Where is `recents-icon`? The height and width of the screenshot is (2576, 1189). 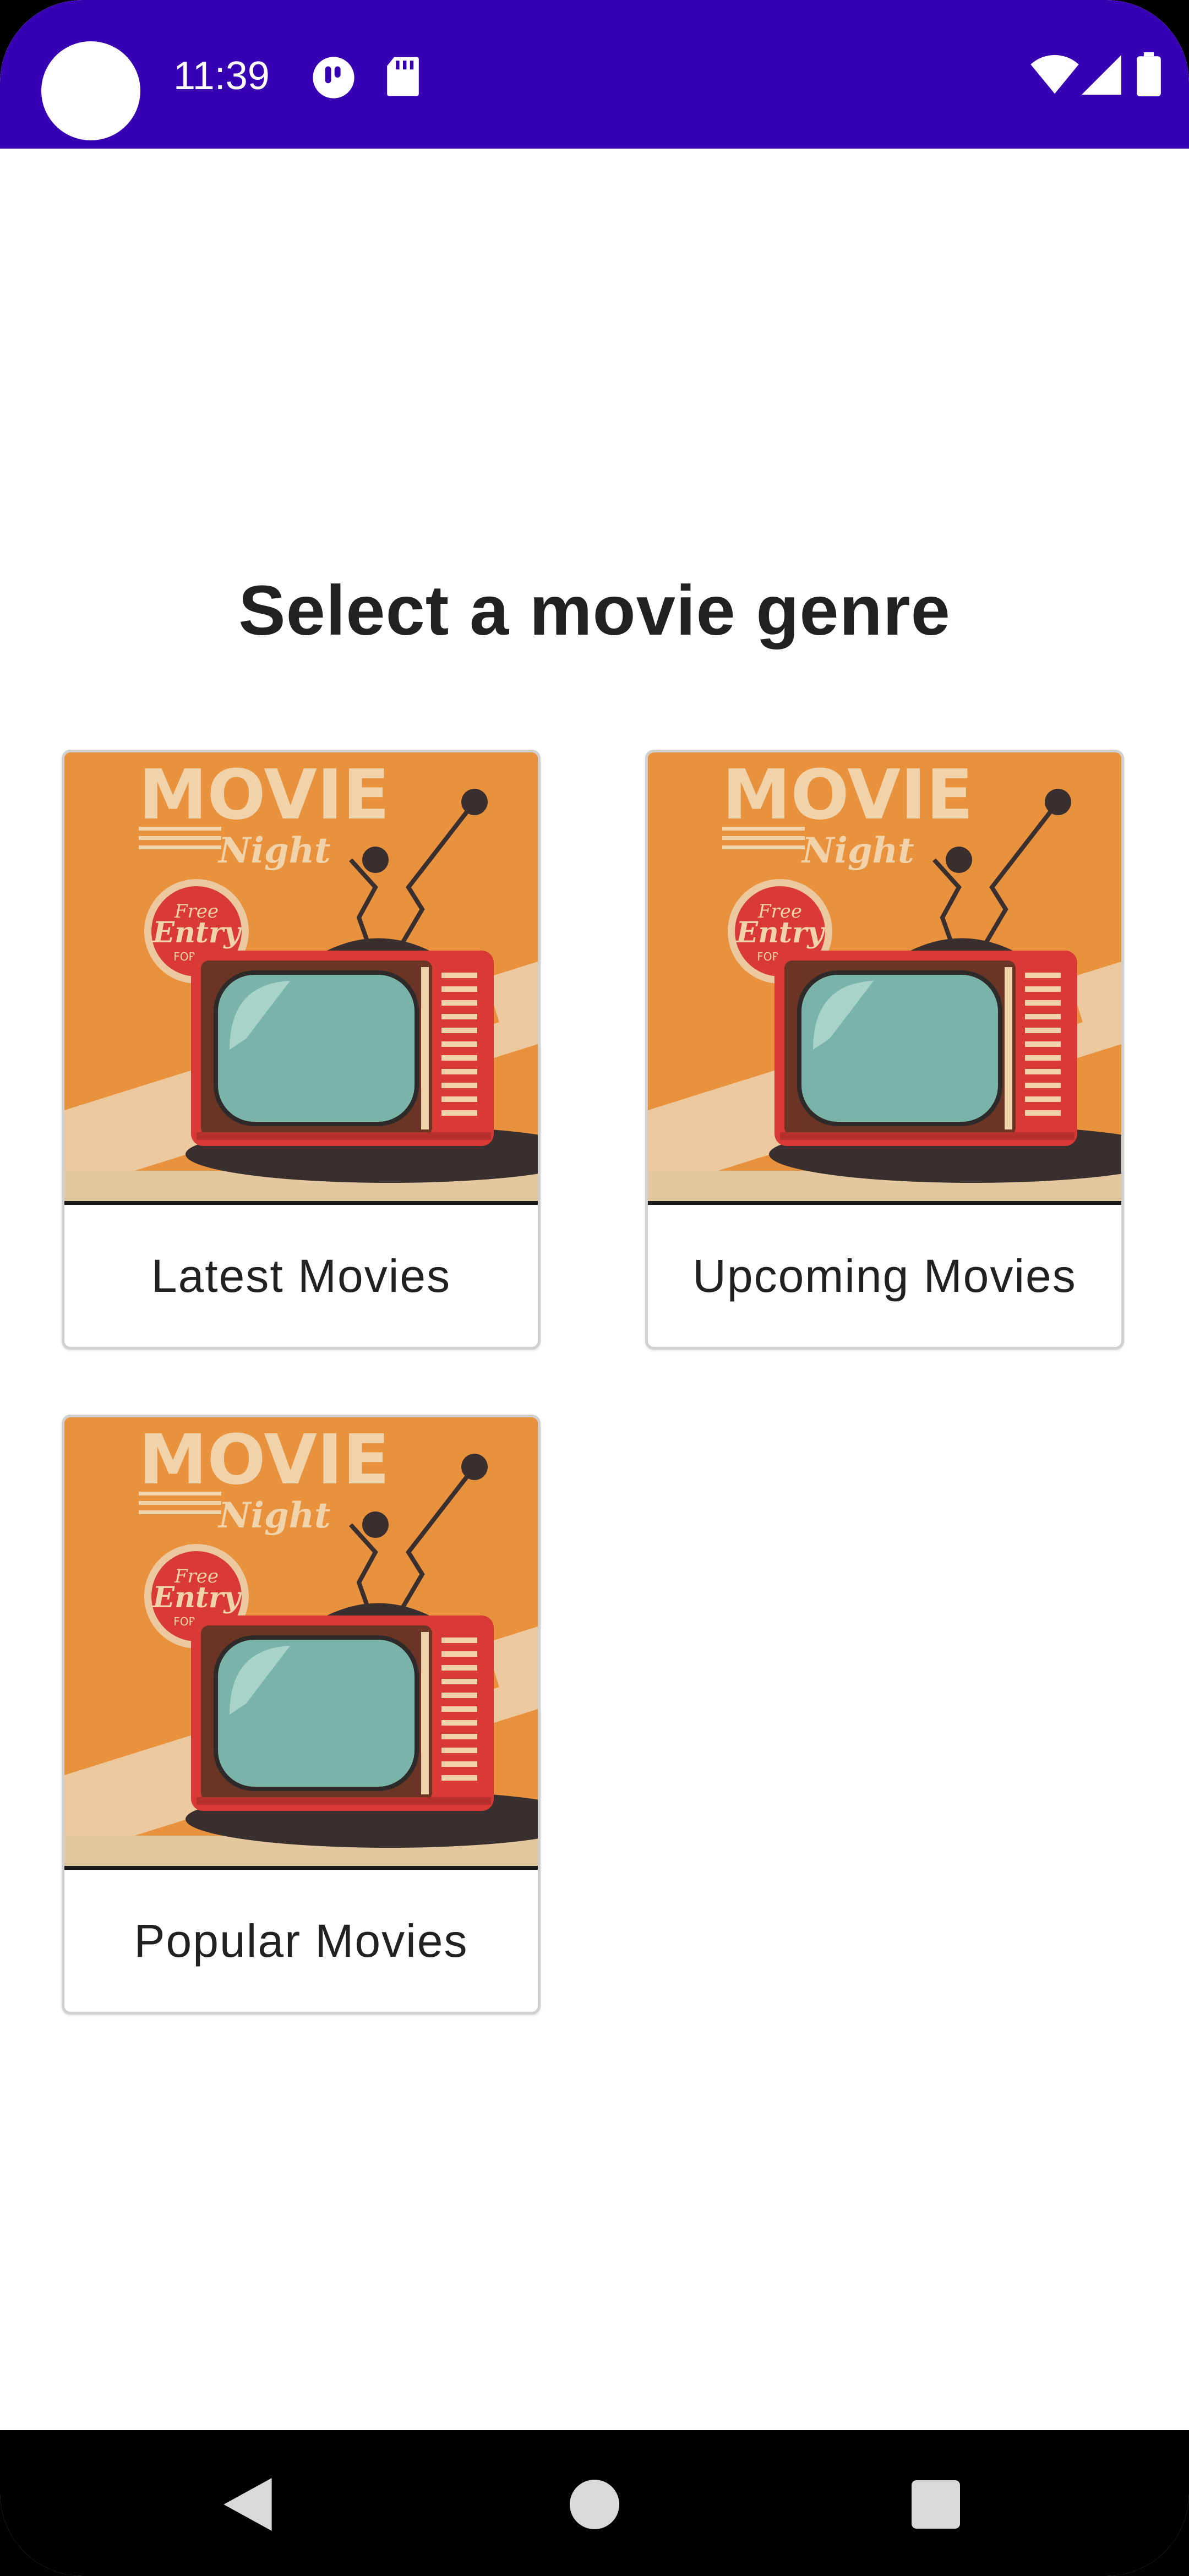 recents-icon is located at coordinates (936, 2505).